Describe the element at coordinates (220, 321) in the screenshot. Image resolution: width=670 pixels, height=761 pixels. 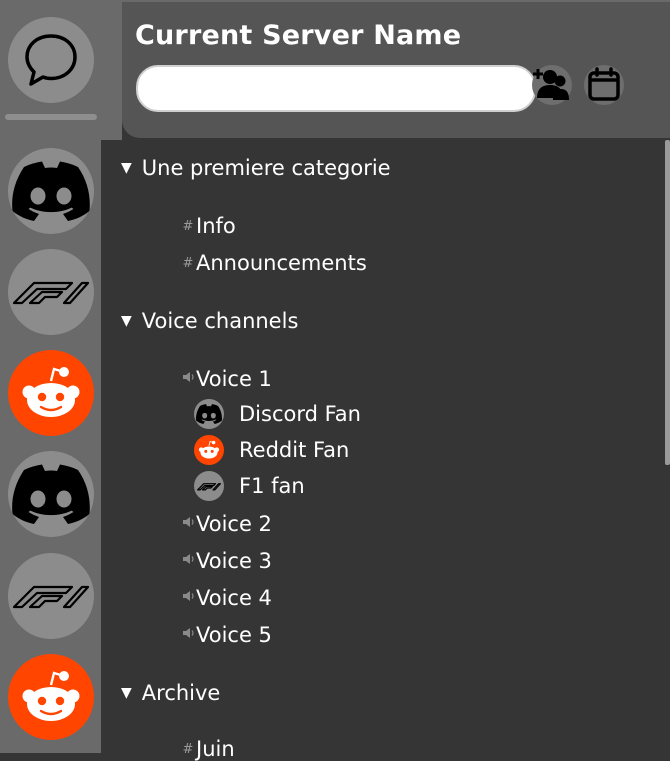
I see `category-label: Voice channels` at that location.